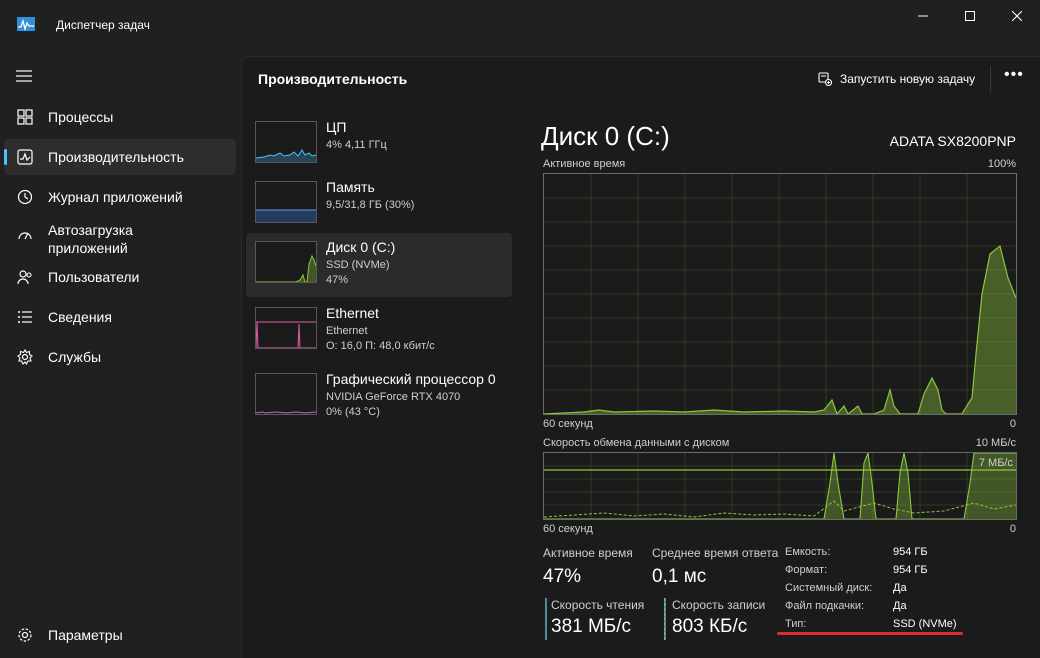  I want to click on read-speed-bar, so click(546, 619).